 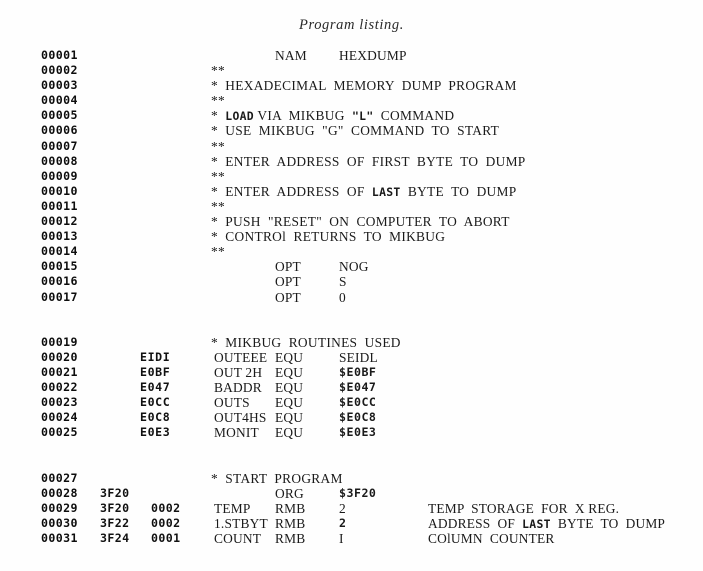 What do you see at coordinates (232, 403) in the screenshot?
I see `label-column: OUTS` at bounding box center [232, 403].